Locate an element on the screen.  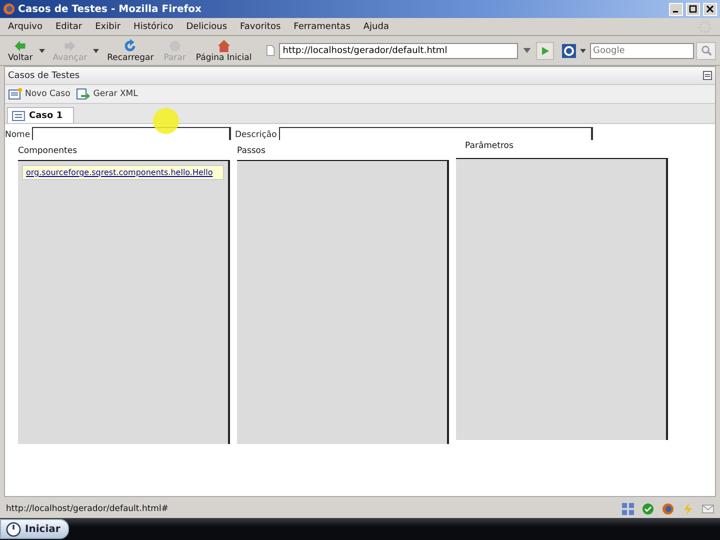
envelope-icon is located at coordinates (708, 508).